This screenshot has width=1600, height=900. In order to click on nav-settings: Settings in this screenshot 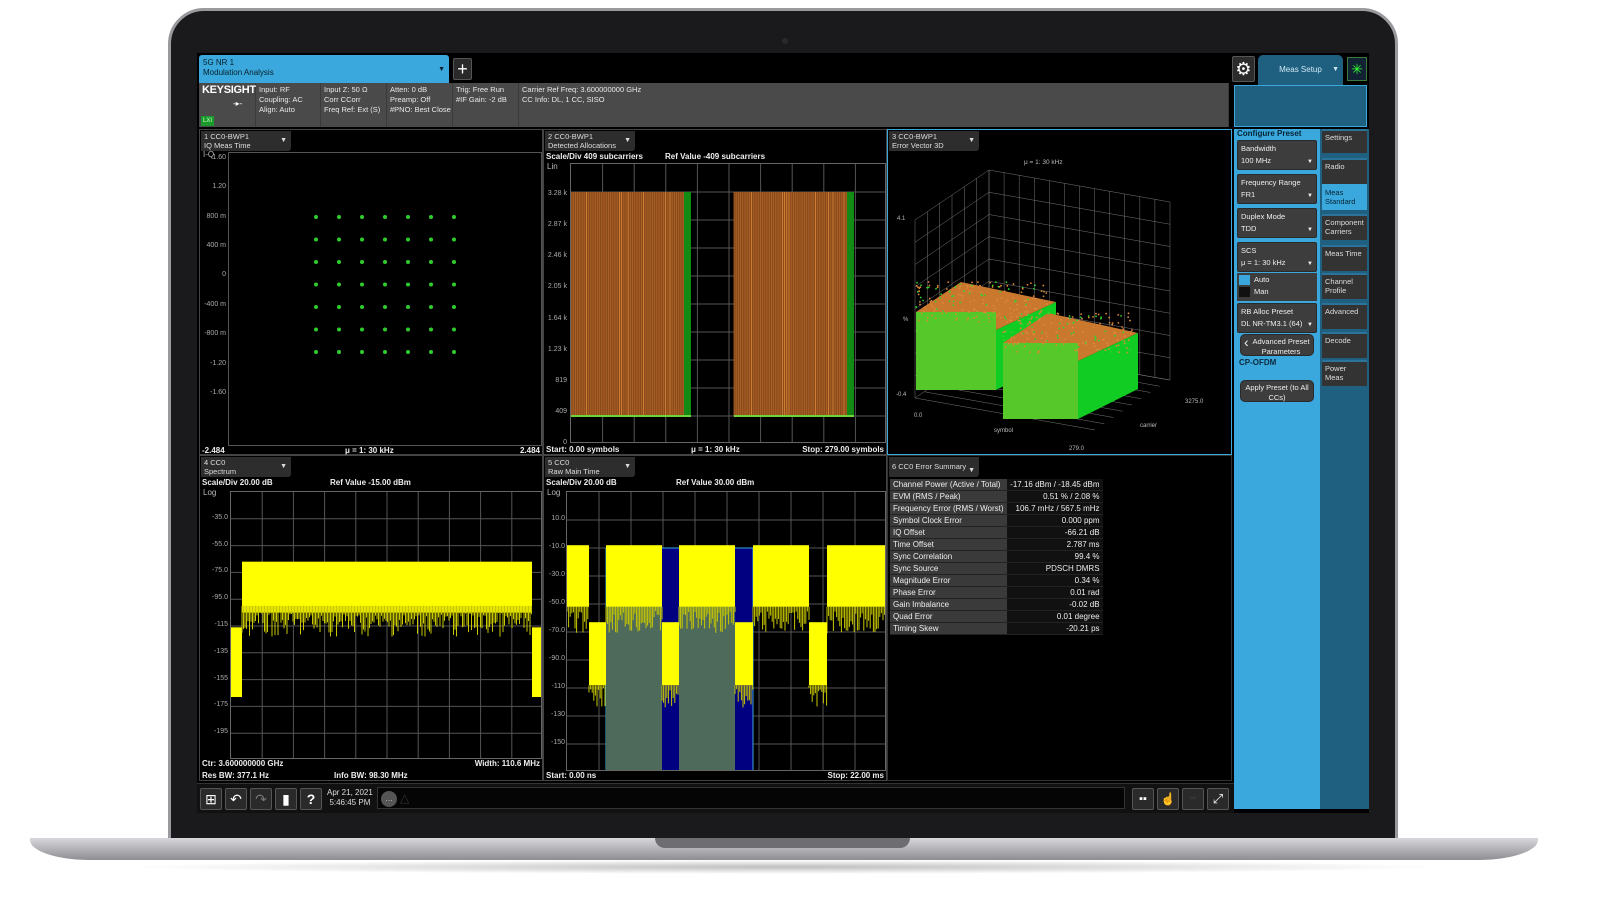, I will do `click(1344, 141)`.